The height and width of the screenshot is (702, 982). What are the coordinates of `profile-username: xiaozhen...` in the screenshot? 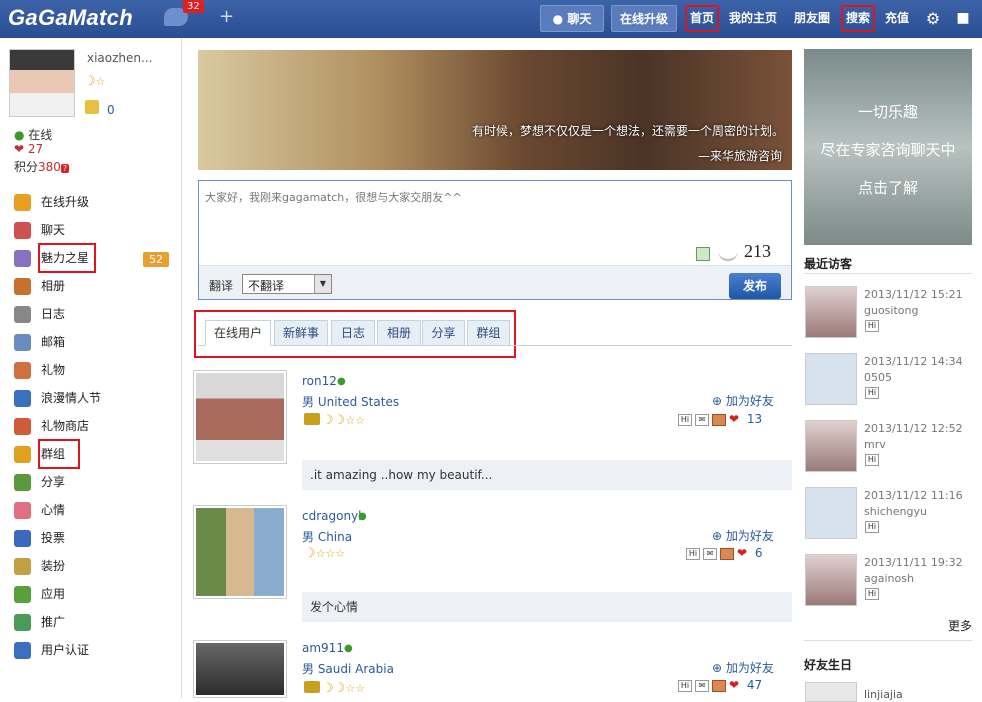 It's located at (119, 58).